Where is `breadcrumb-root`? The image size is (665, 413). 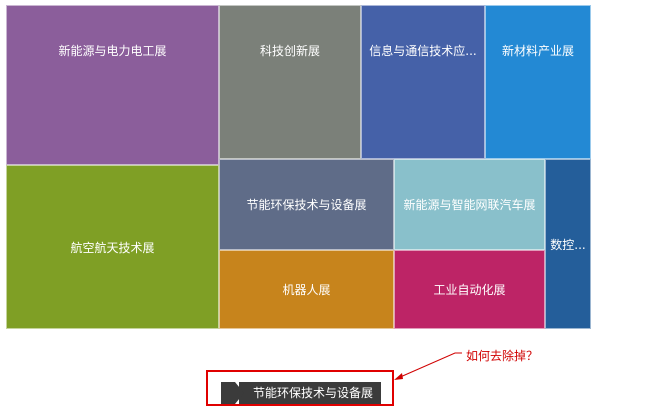
breadcrumb-root is located at coordinates (232, 393).